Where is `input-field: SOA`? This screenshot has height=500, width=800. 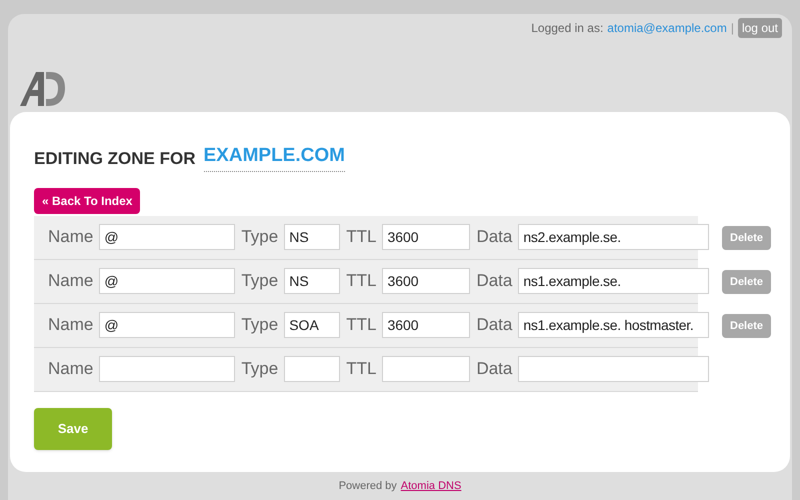
input-field: SOA is located at coordinates (312, 325).